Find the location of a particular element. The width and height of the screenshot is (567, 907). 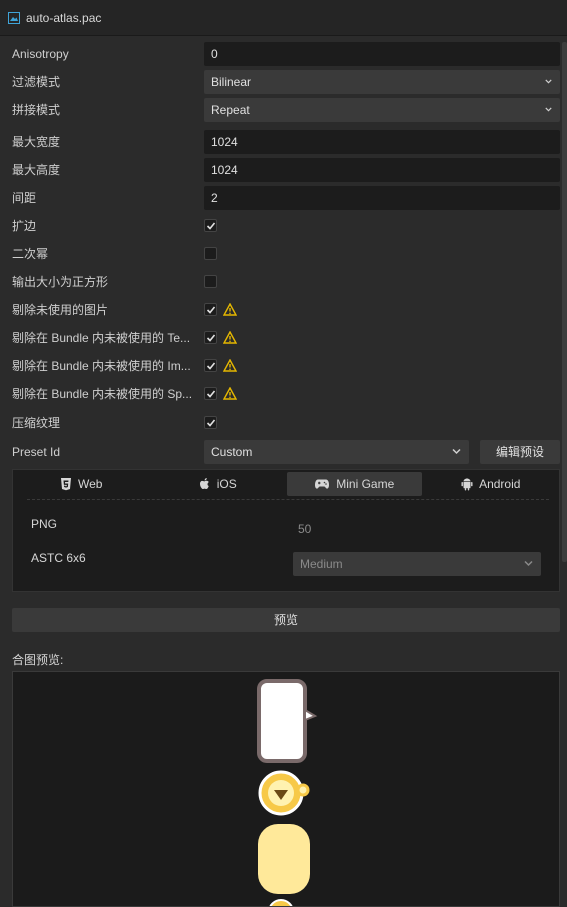

compress-texture-checkbox is located at coordinates (210, 422).